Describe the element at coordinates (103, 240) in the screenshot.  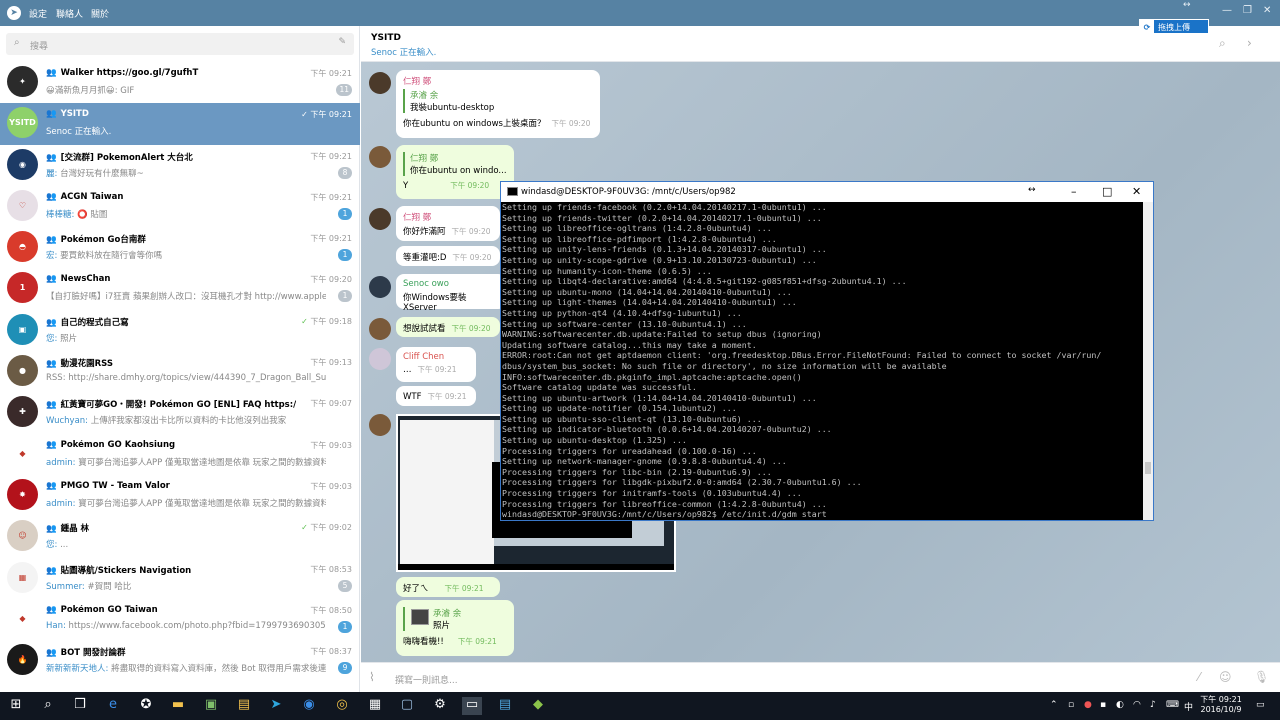
I see `chat-name-text: Pokémon Go台南群` at that location.